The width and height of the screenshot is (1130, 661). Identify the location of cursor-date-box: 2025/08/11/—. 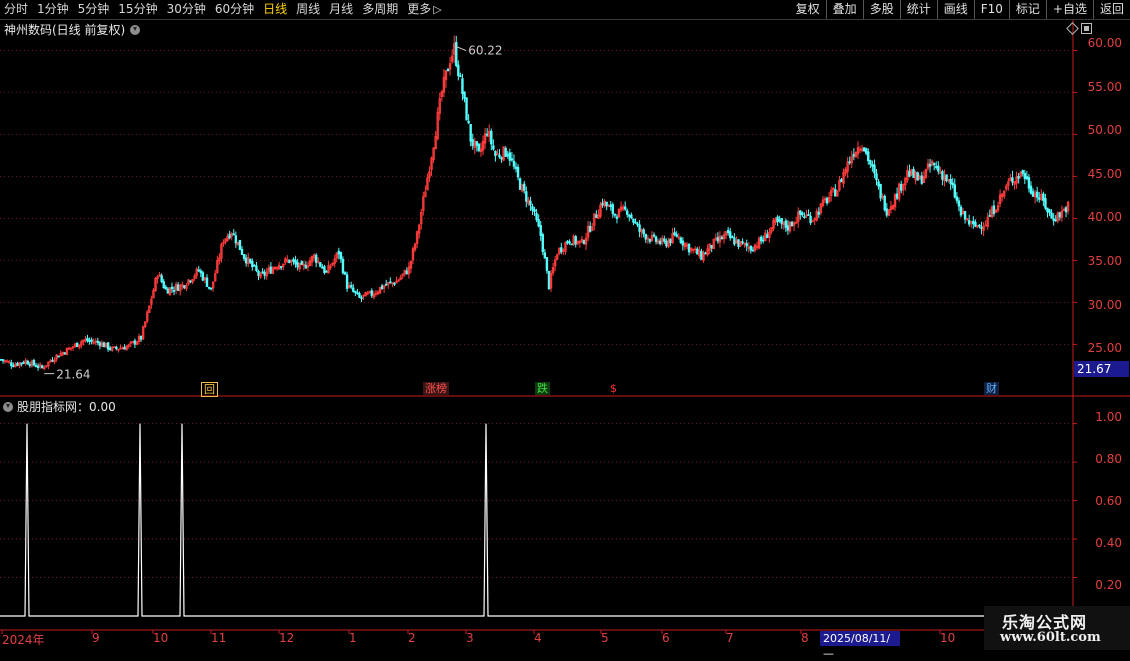
(860, 645).